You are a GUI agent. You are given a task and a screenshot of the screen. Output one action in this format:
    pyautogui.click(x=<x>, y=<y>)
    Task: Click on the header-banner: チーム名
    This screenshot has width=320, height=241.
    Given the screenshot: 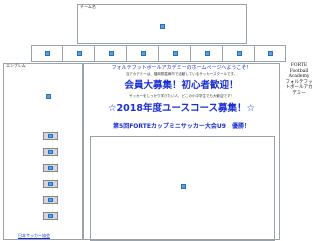 What is the action you would take?
    pyautogui.click(x=162, y=24)
    